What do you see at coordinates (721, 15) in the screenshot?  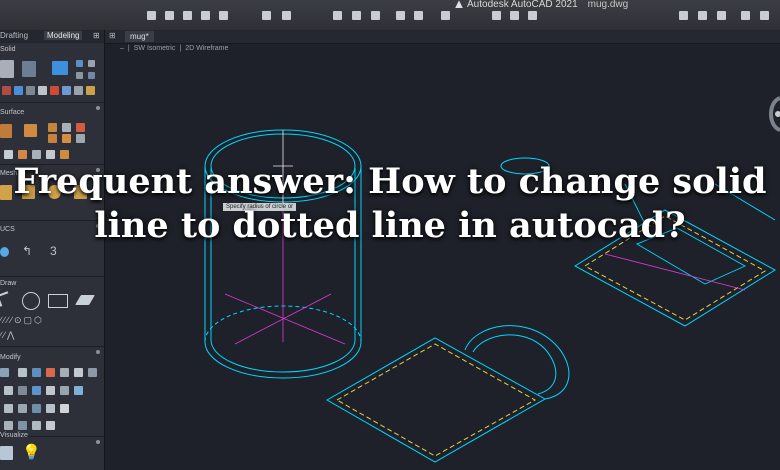 I see `user-icon` at bounding box center [721, 15].